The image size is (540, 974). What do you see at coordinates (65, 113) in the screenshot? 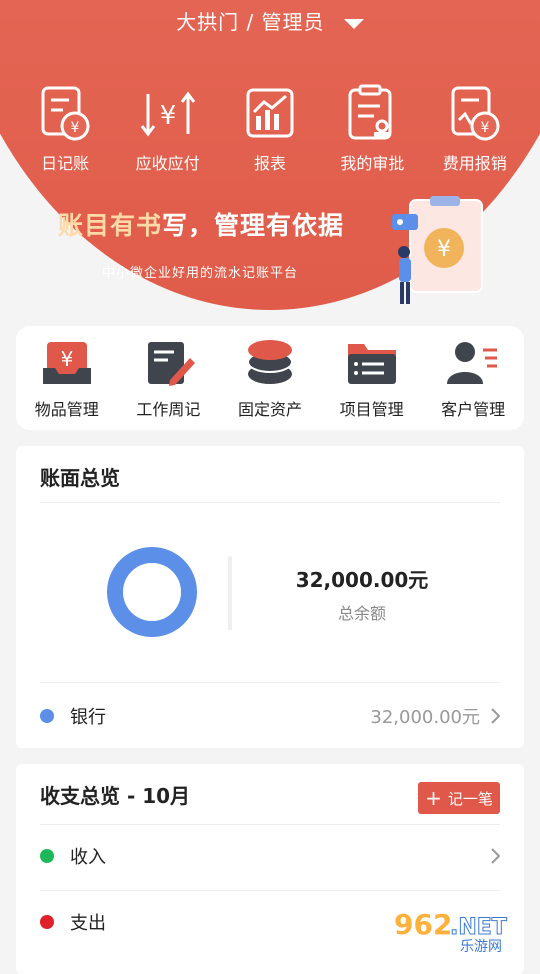
I see `journal-icon: ¥` at bounding box center [65, 113].